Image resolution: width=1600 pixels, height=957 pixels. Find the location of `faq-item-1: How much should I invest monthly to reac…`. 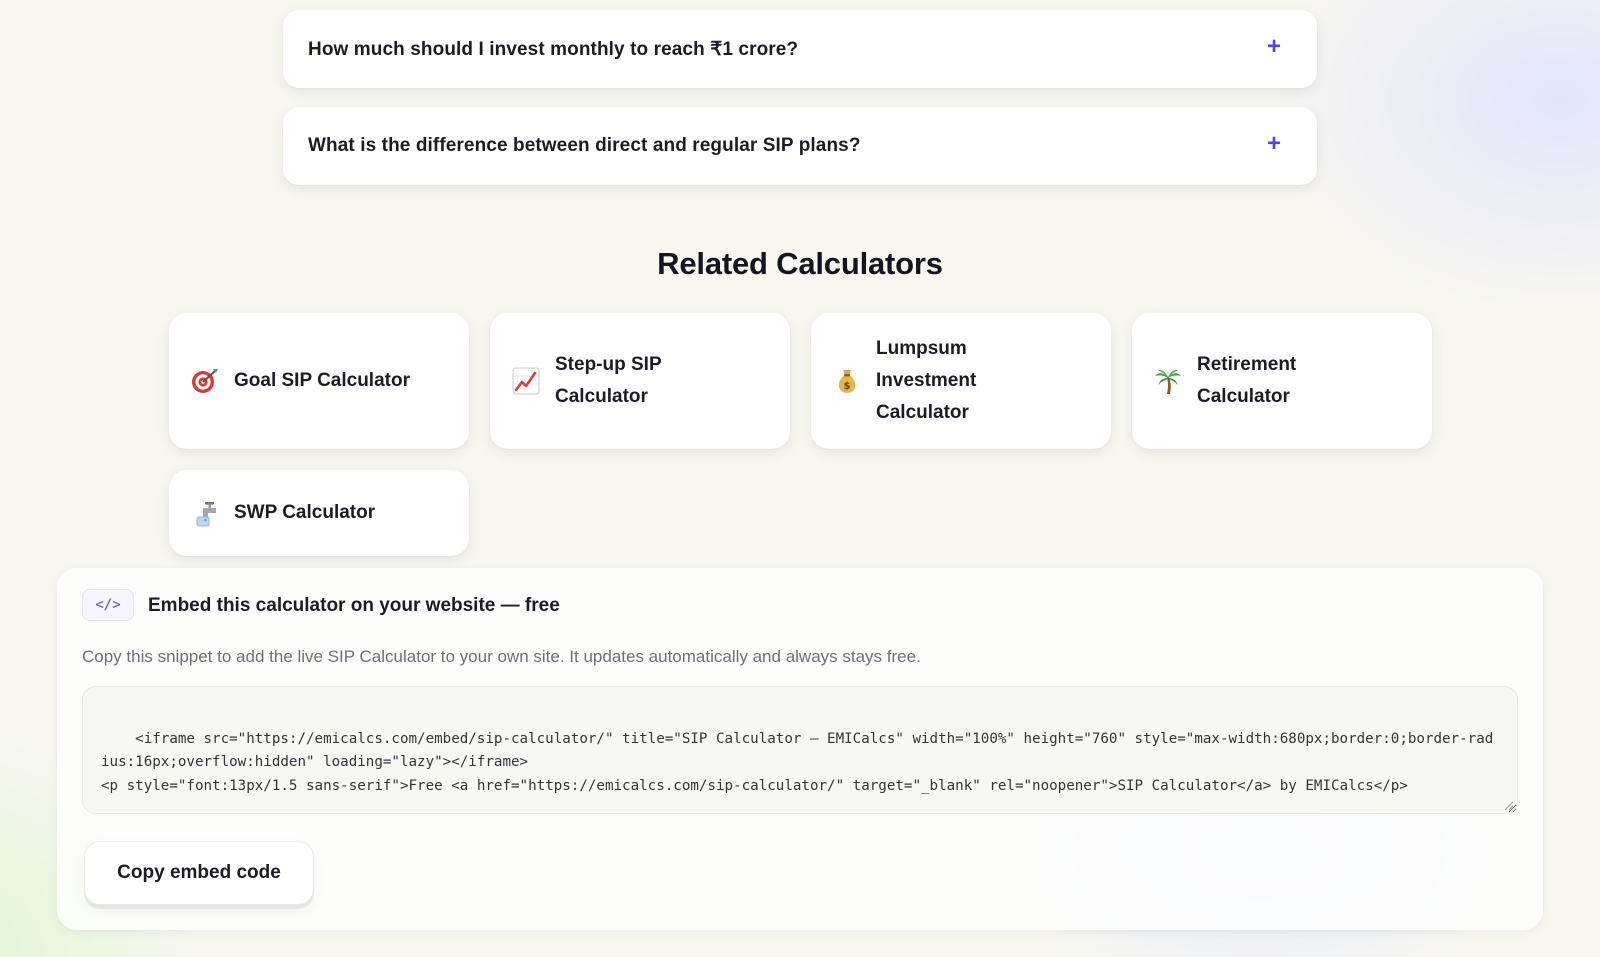

faq-item-1: How much should I invest monthly to reac… is located at coordinates (800, 49).